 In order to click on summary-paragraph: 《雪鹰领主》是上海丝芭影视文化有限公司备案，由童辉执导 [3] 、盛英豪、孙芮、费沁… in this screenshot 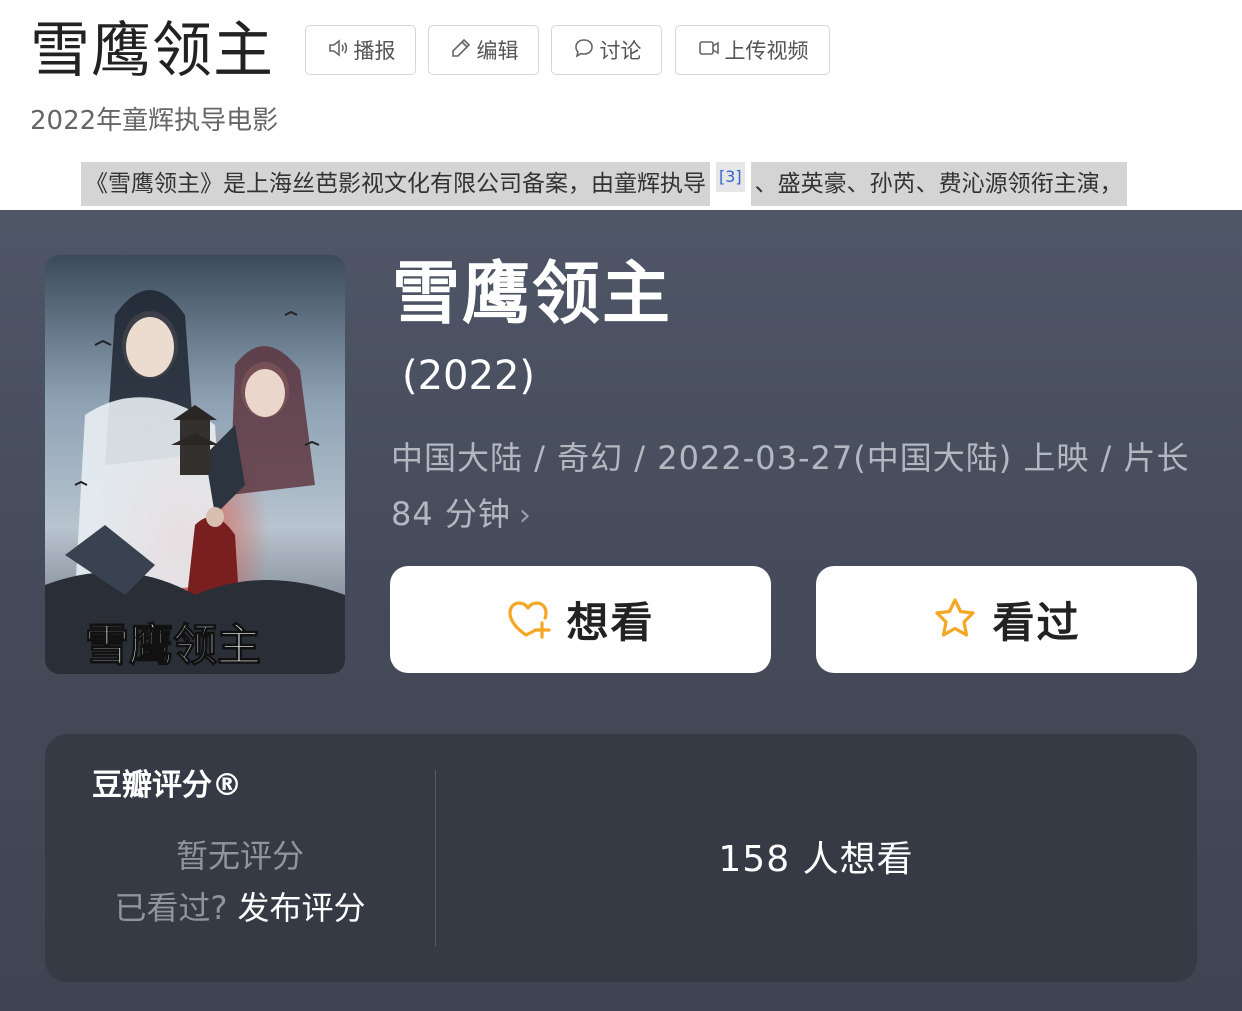, I will do `click(661, 184)`.